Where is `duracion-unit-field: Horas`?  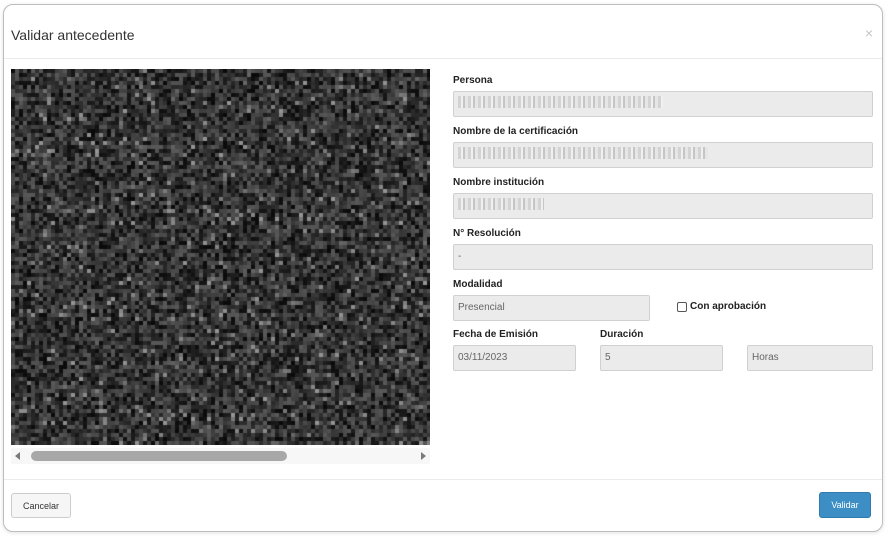
duracion-unit-field: Horas is located at coordinates (810, 358).